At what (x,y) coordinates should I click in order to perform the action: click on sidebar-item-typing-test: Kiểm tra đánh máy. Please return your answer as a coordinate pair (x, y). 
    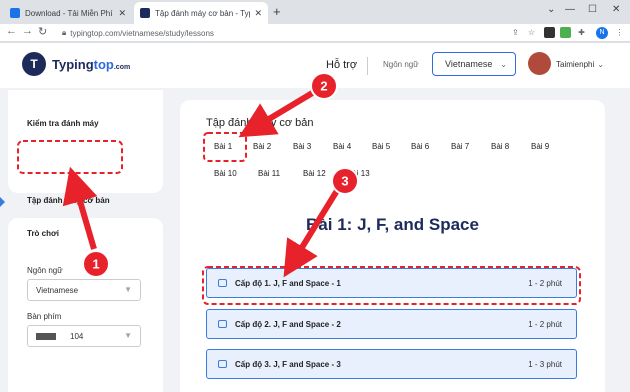
    Looking at the image, I should click on (63, 123).